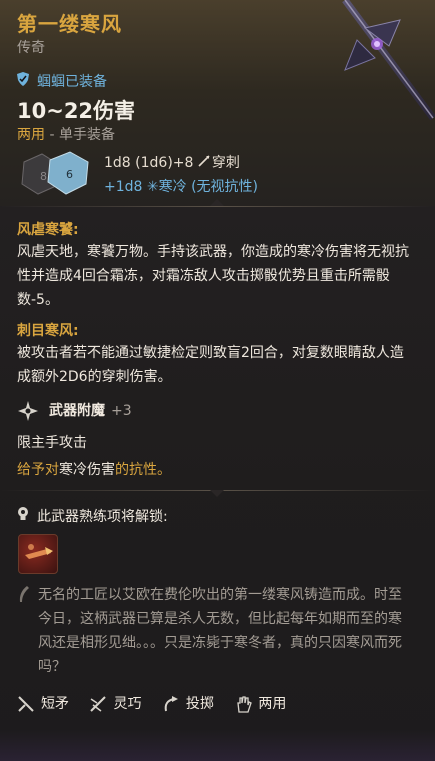 Image resolution: width=435 pixels, height=761 pixels. Describe the element at coordinates (208, 187) in the screenshot. I see `damage-type-2: 寒冷 (无视抗性)` at that location.